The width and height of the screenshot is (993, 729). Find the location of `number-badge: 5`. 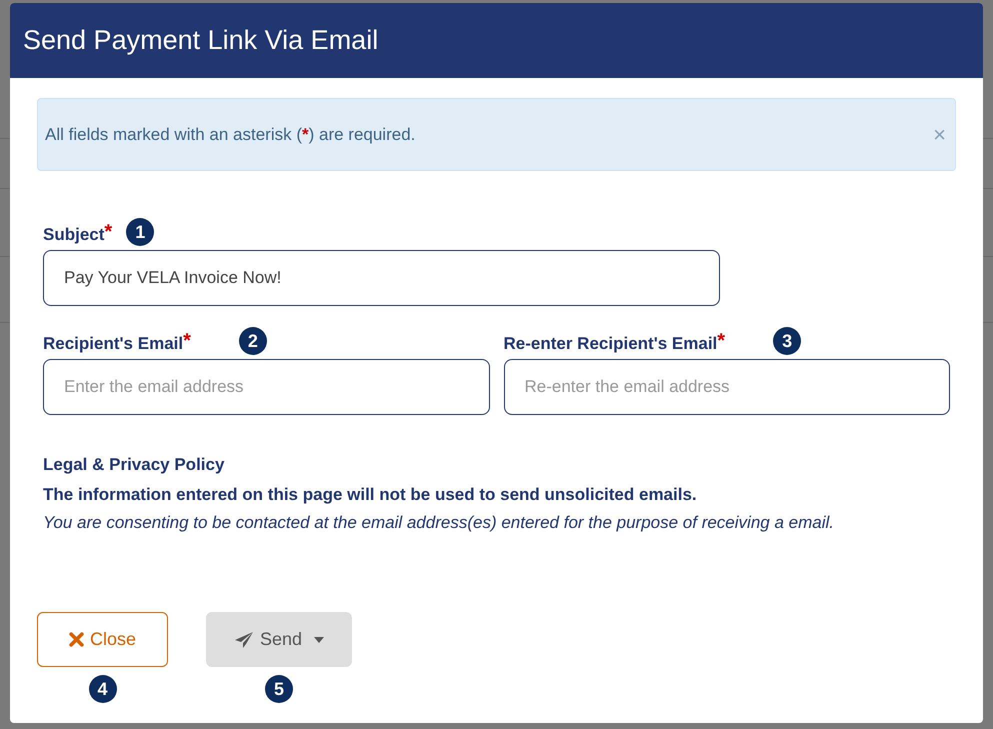

number-badge: 5 is located at coordinates (279, 689).